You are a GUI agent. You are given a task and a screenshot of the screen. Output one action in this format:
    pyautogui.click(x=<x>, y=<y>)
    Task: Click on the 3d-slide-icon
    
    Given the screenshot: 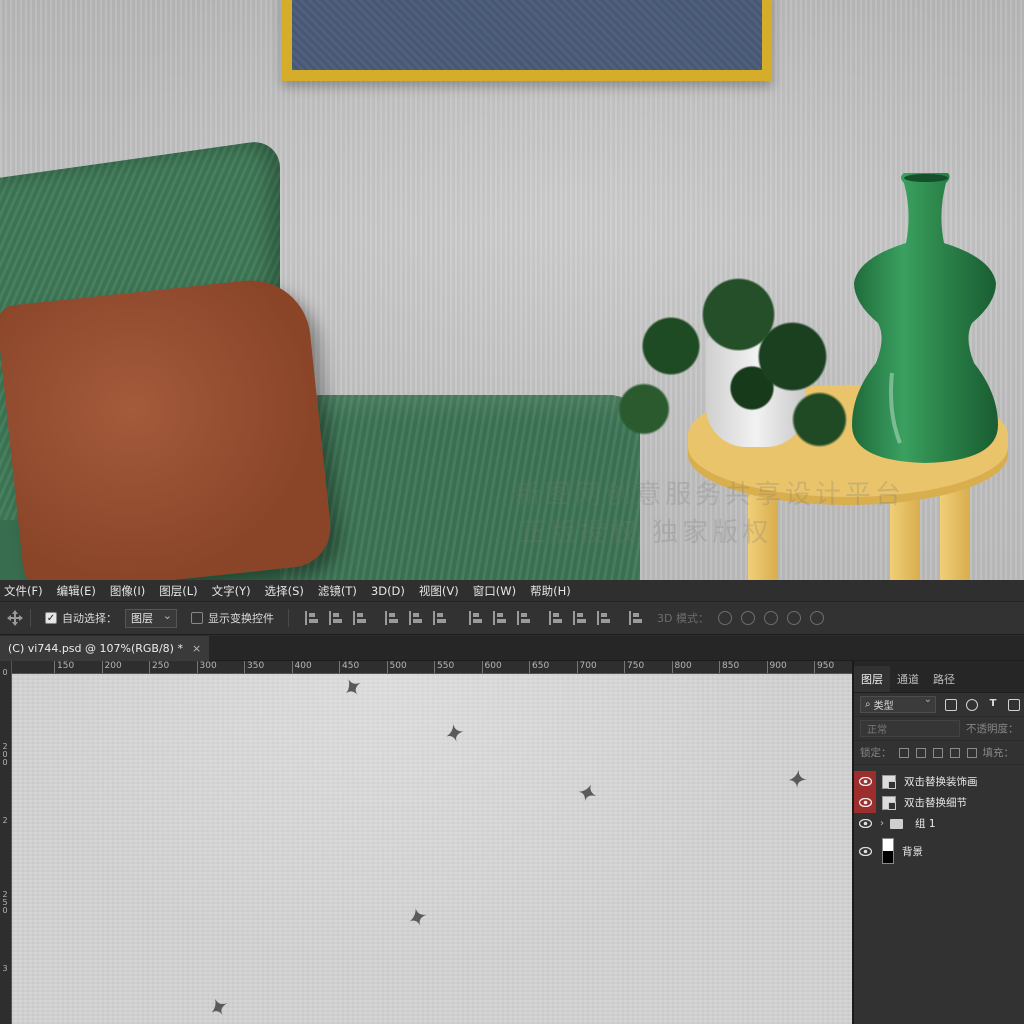 What is the action you would take?
    pyautogui.click(x=793, y=618)
    